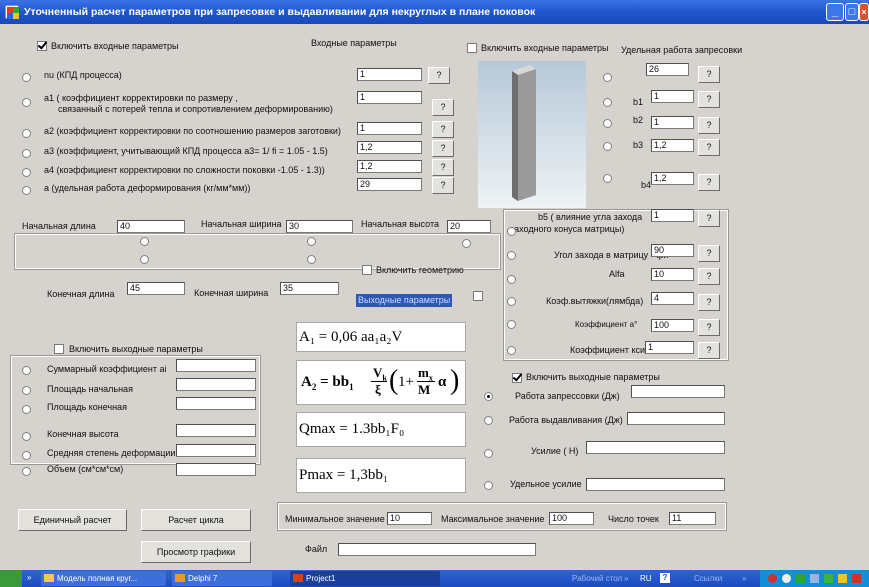 The width and height of the screenshot is (869, 587). Describe the element at coordinates (409, 518) in the screenshot. I see `min-input: 10` at that location.